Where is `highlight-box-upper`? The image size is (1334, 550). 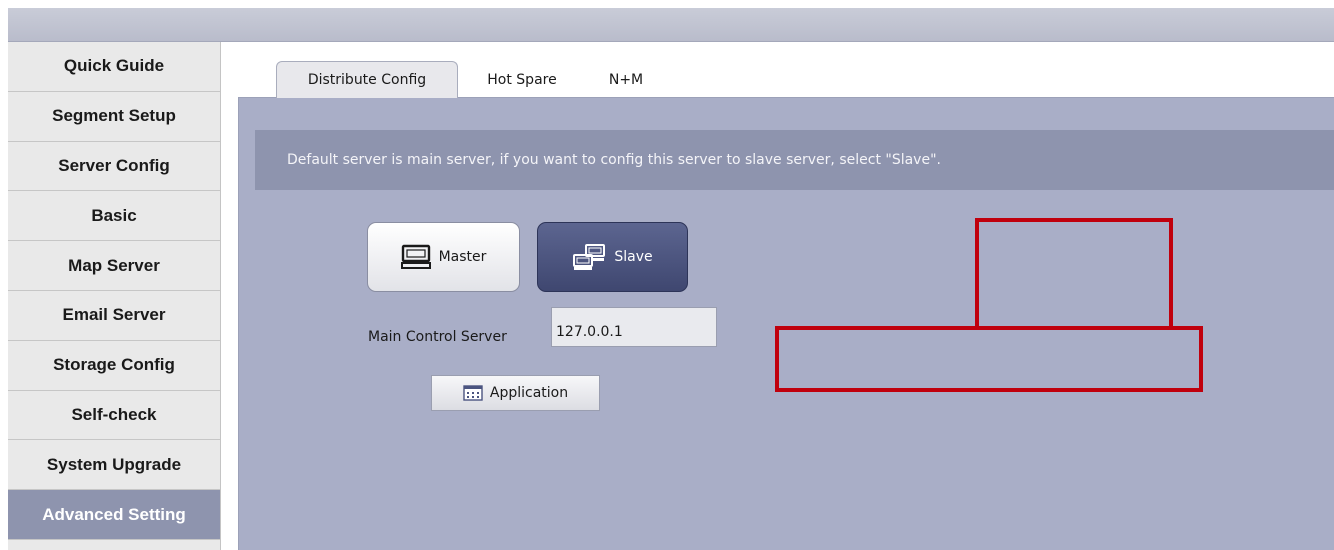 highlight-box-upper is located at coordinates (1074, 274).